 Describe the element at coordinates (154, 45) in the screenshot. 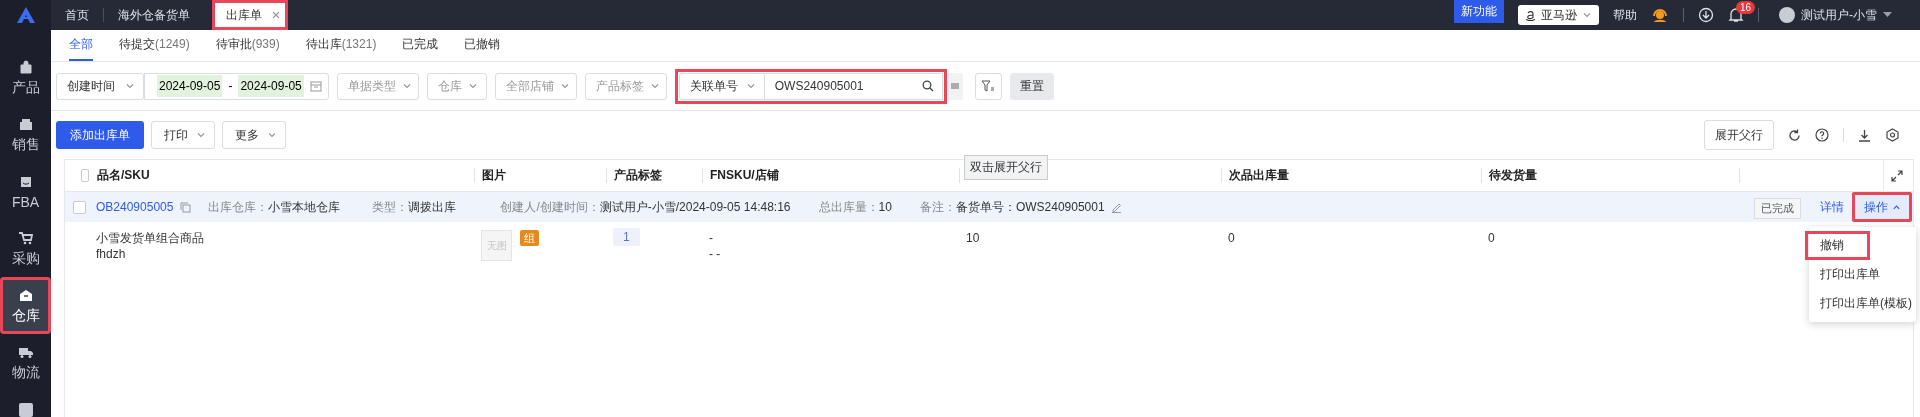

I see `status-tab: 待提交(1249)` at that location.